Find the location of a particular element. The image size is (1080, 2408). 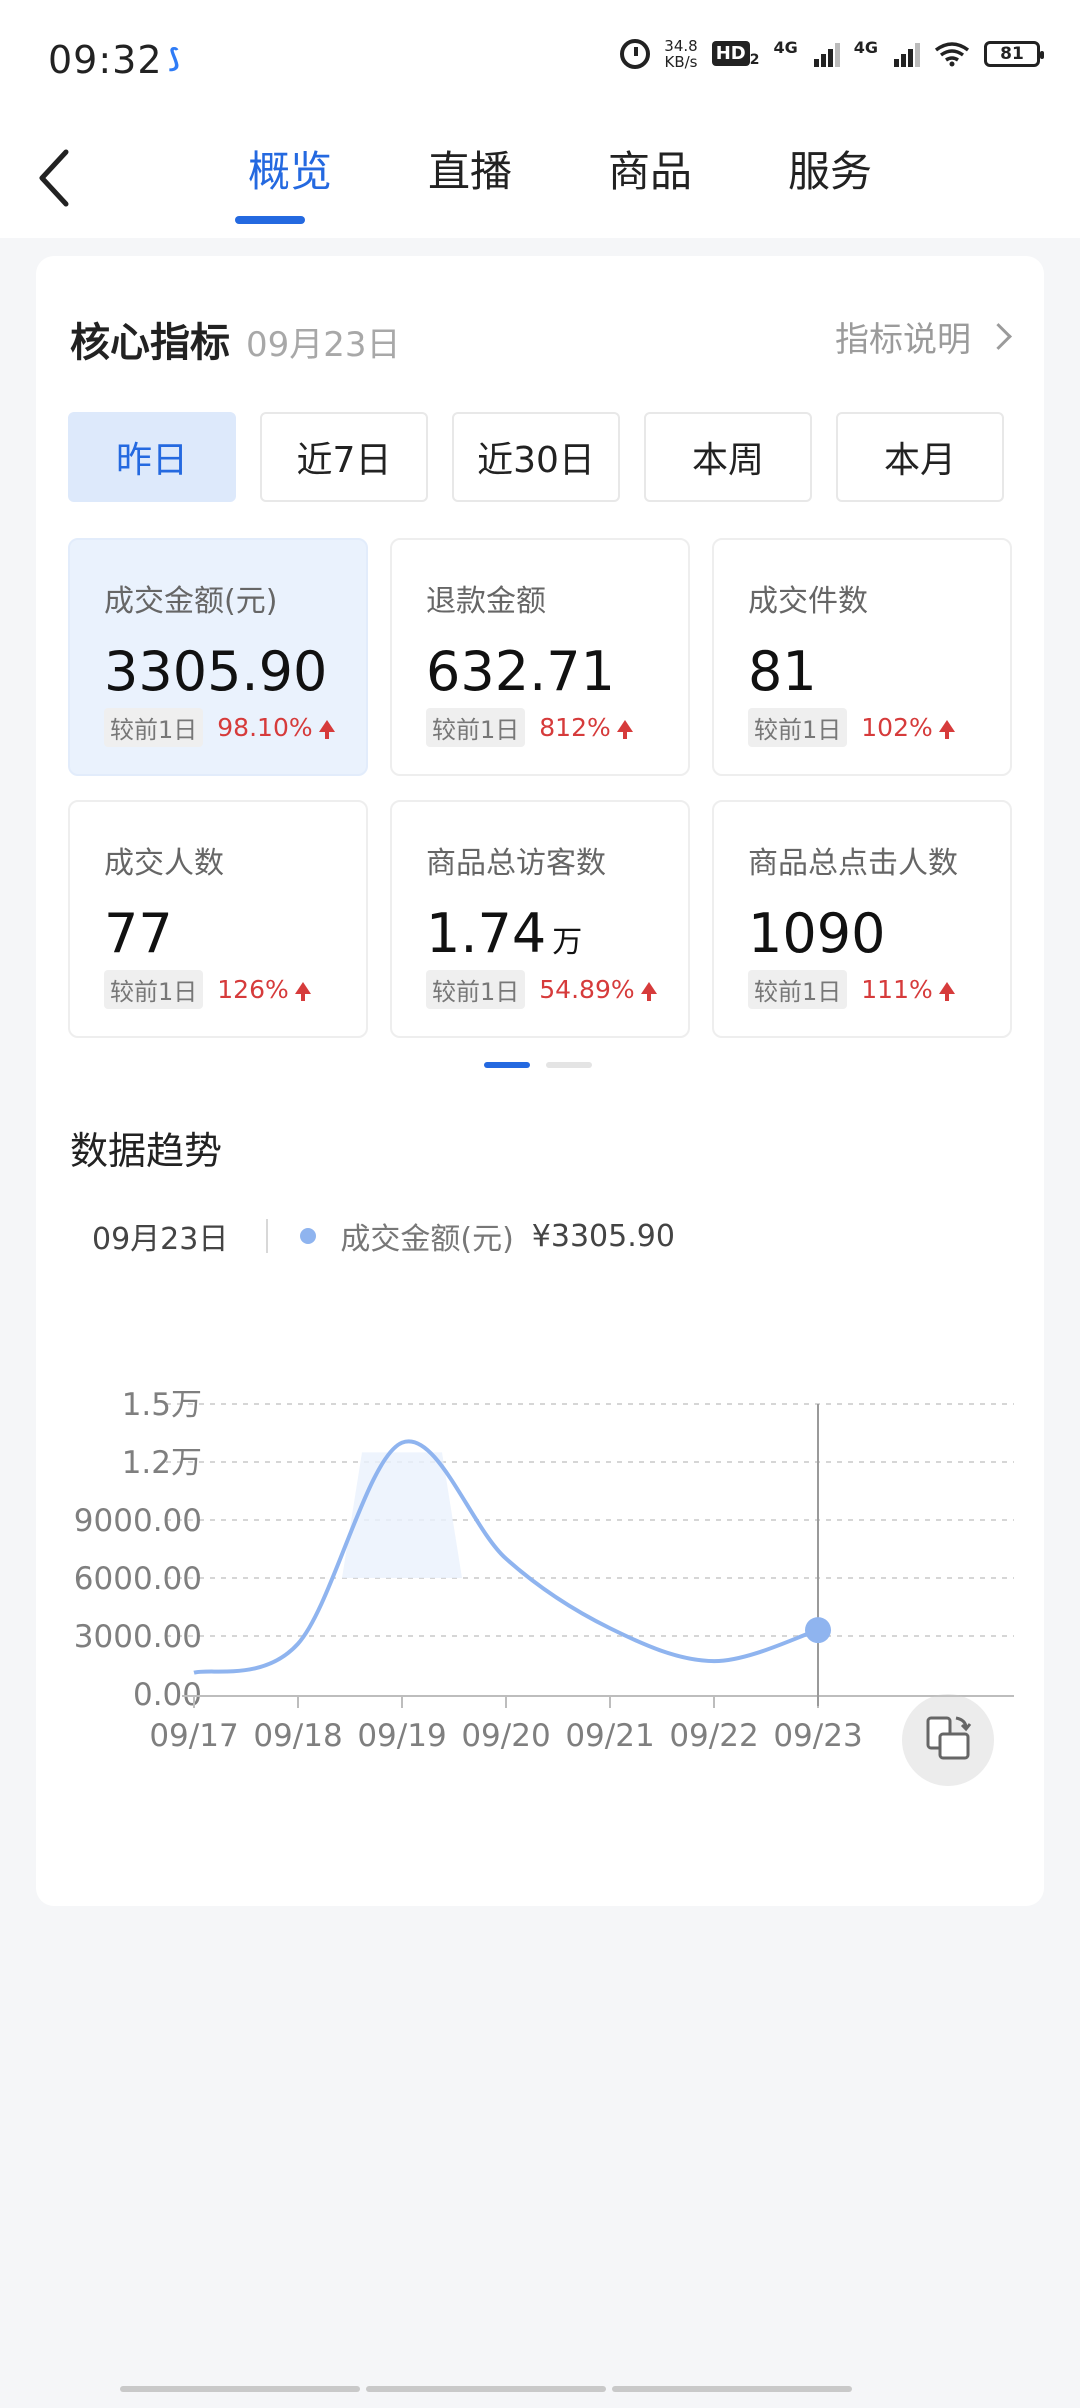

tab-services: 服务 is located at coordinates (830, 185).